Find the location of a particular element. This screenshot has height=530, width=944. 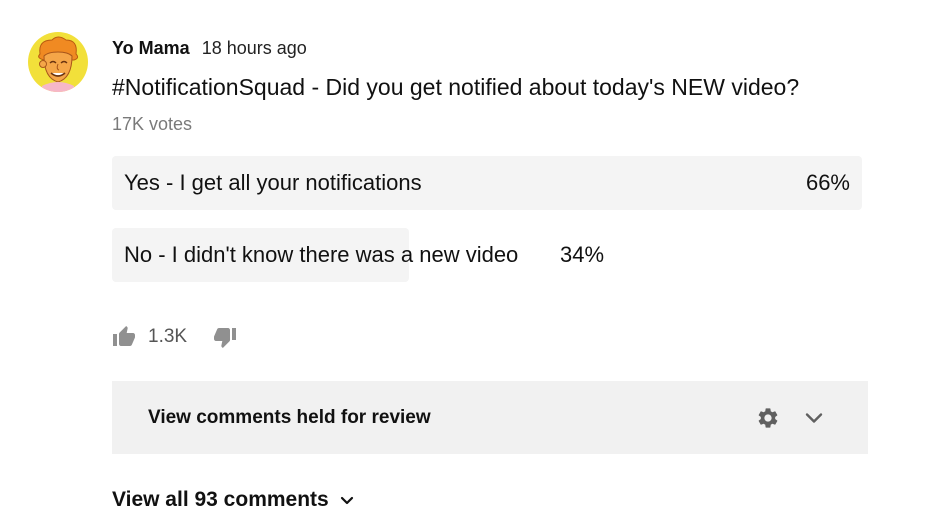

avatar is located at coordinates (58, 62).